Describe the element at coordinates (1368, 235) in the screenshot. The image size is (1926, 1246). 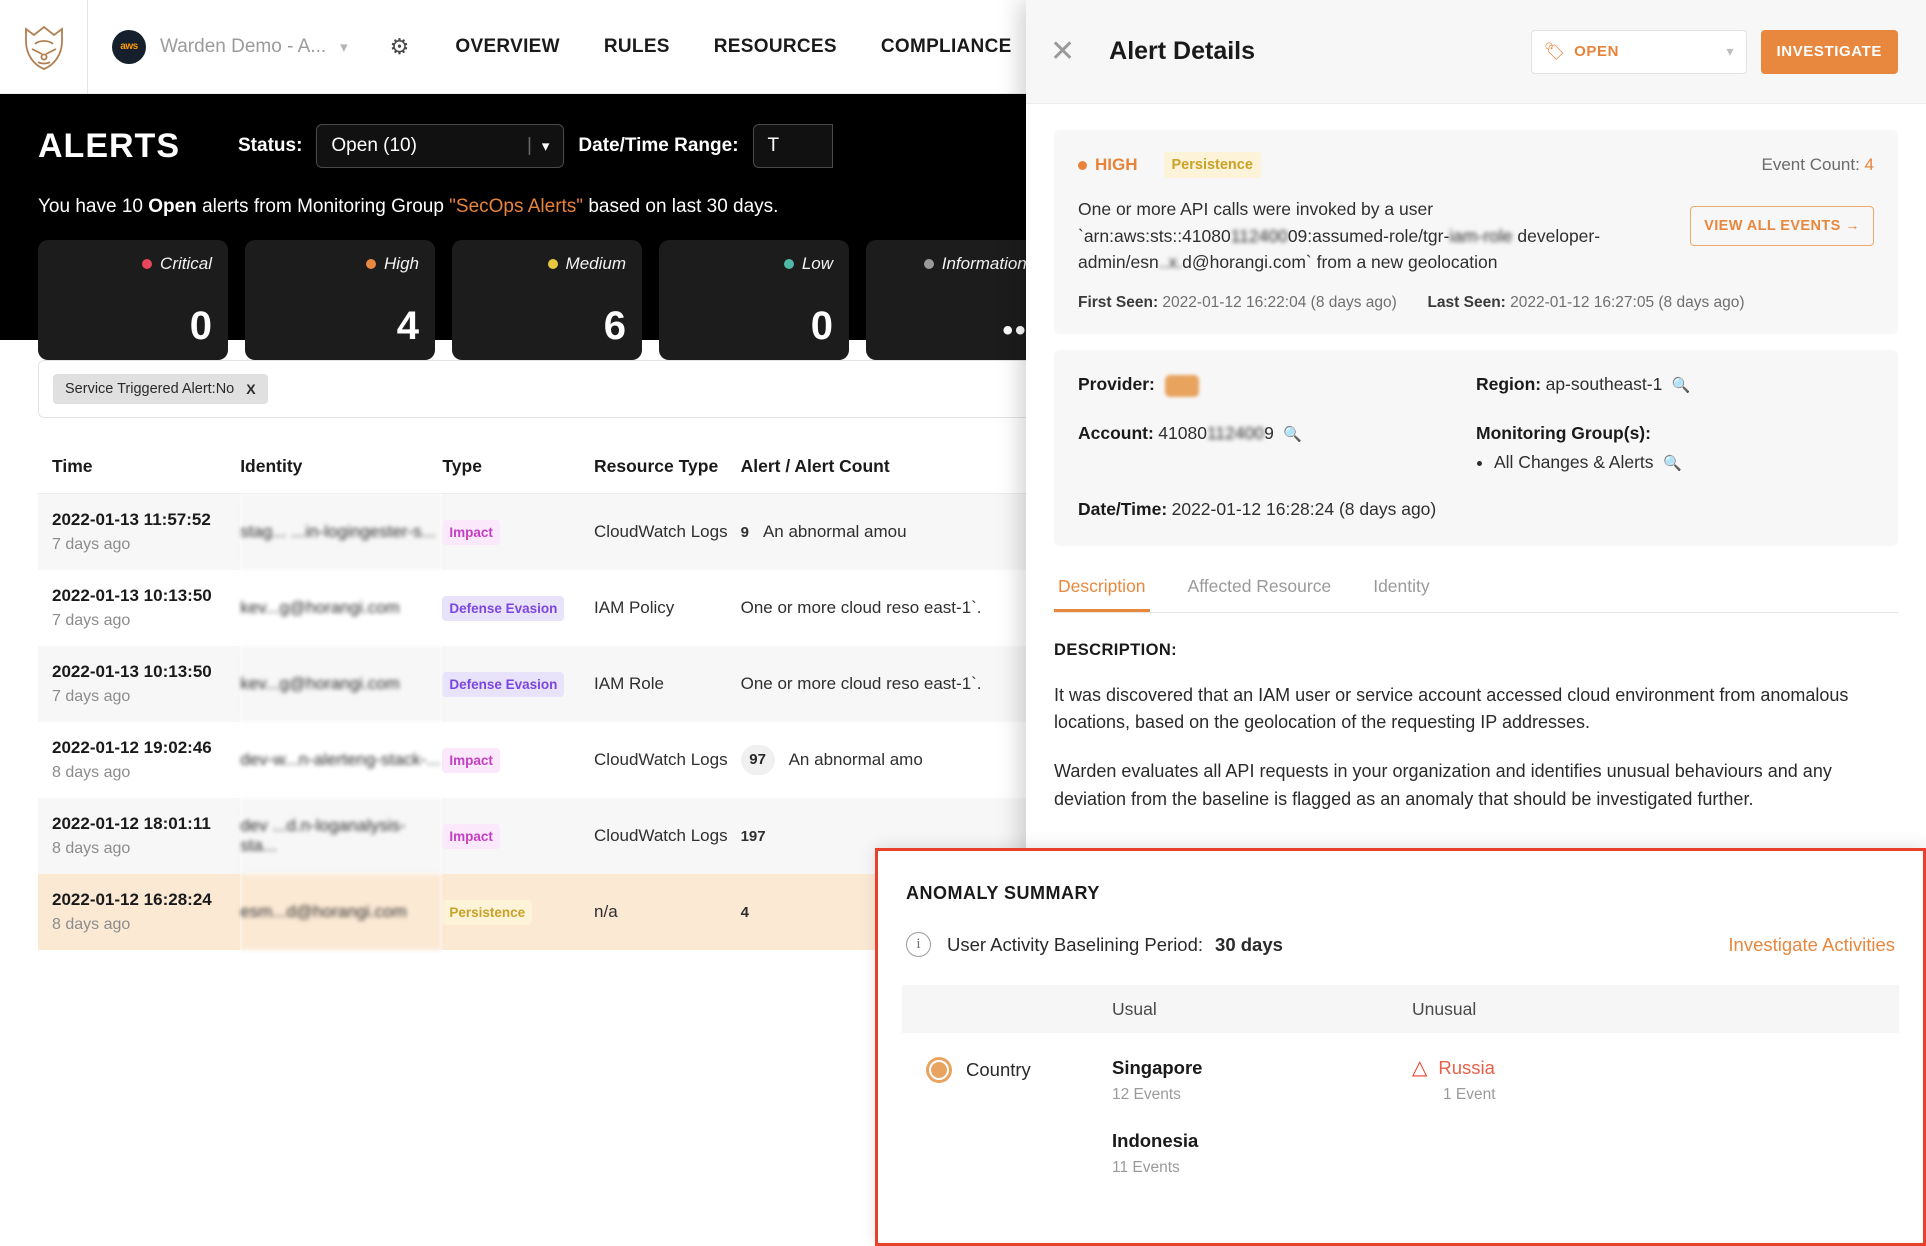
I see `summary-arn-mid: 09:assumed-role/tgr-` at that location.